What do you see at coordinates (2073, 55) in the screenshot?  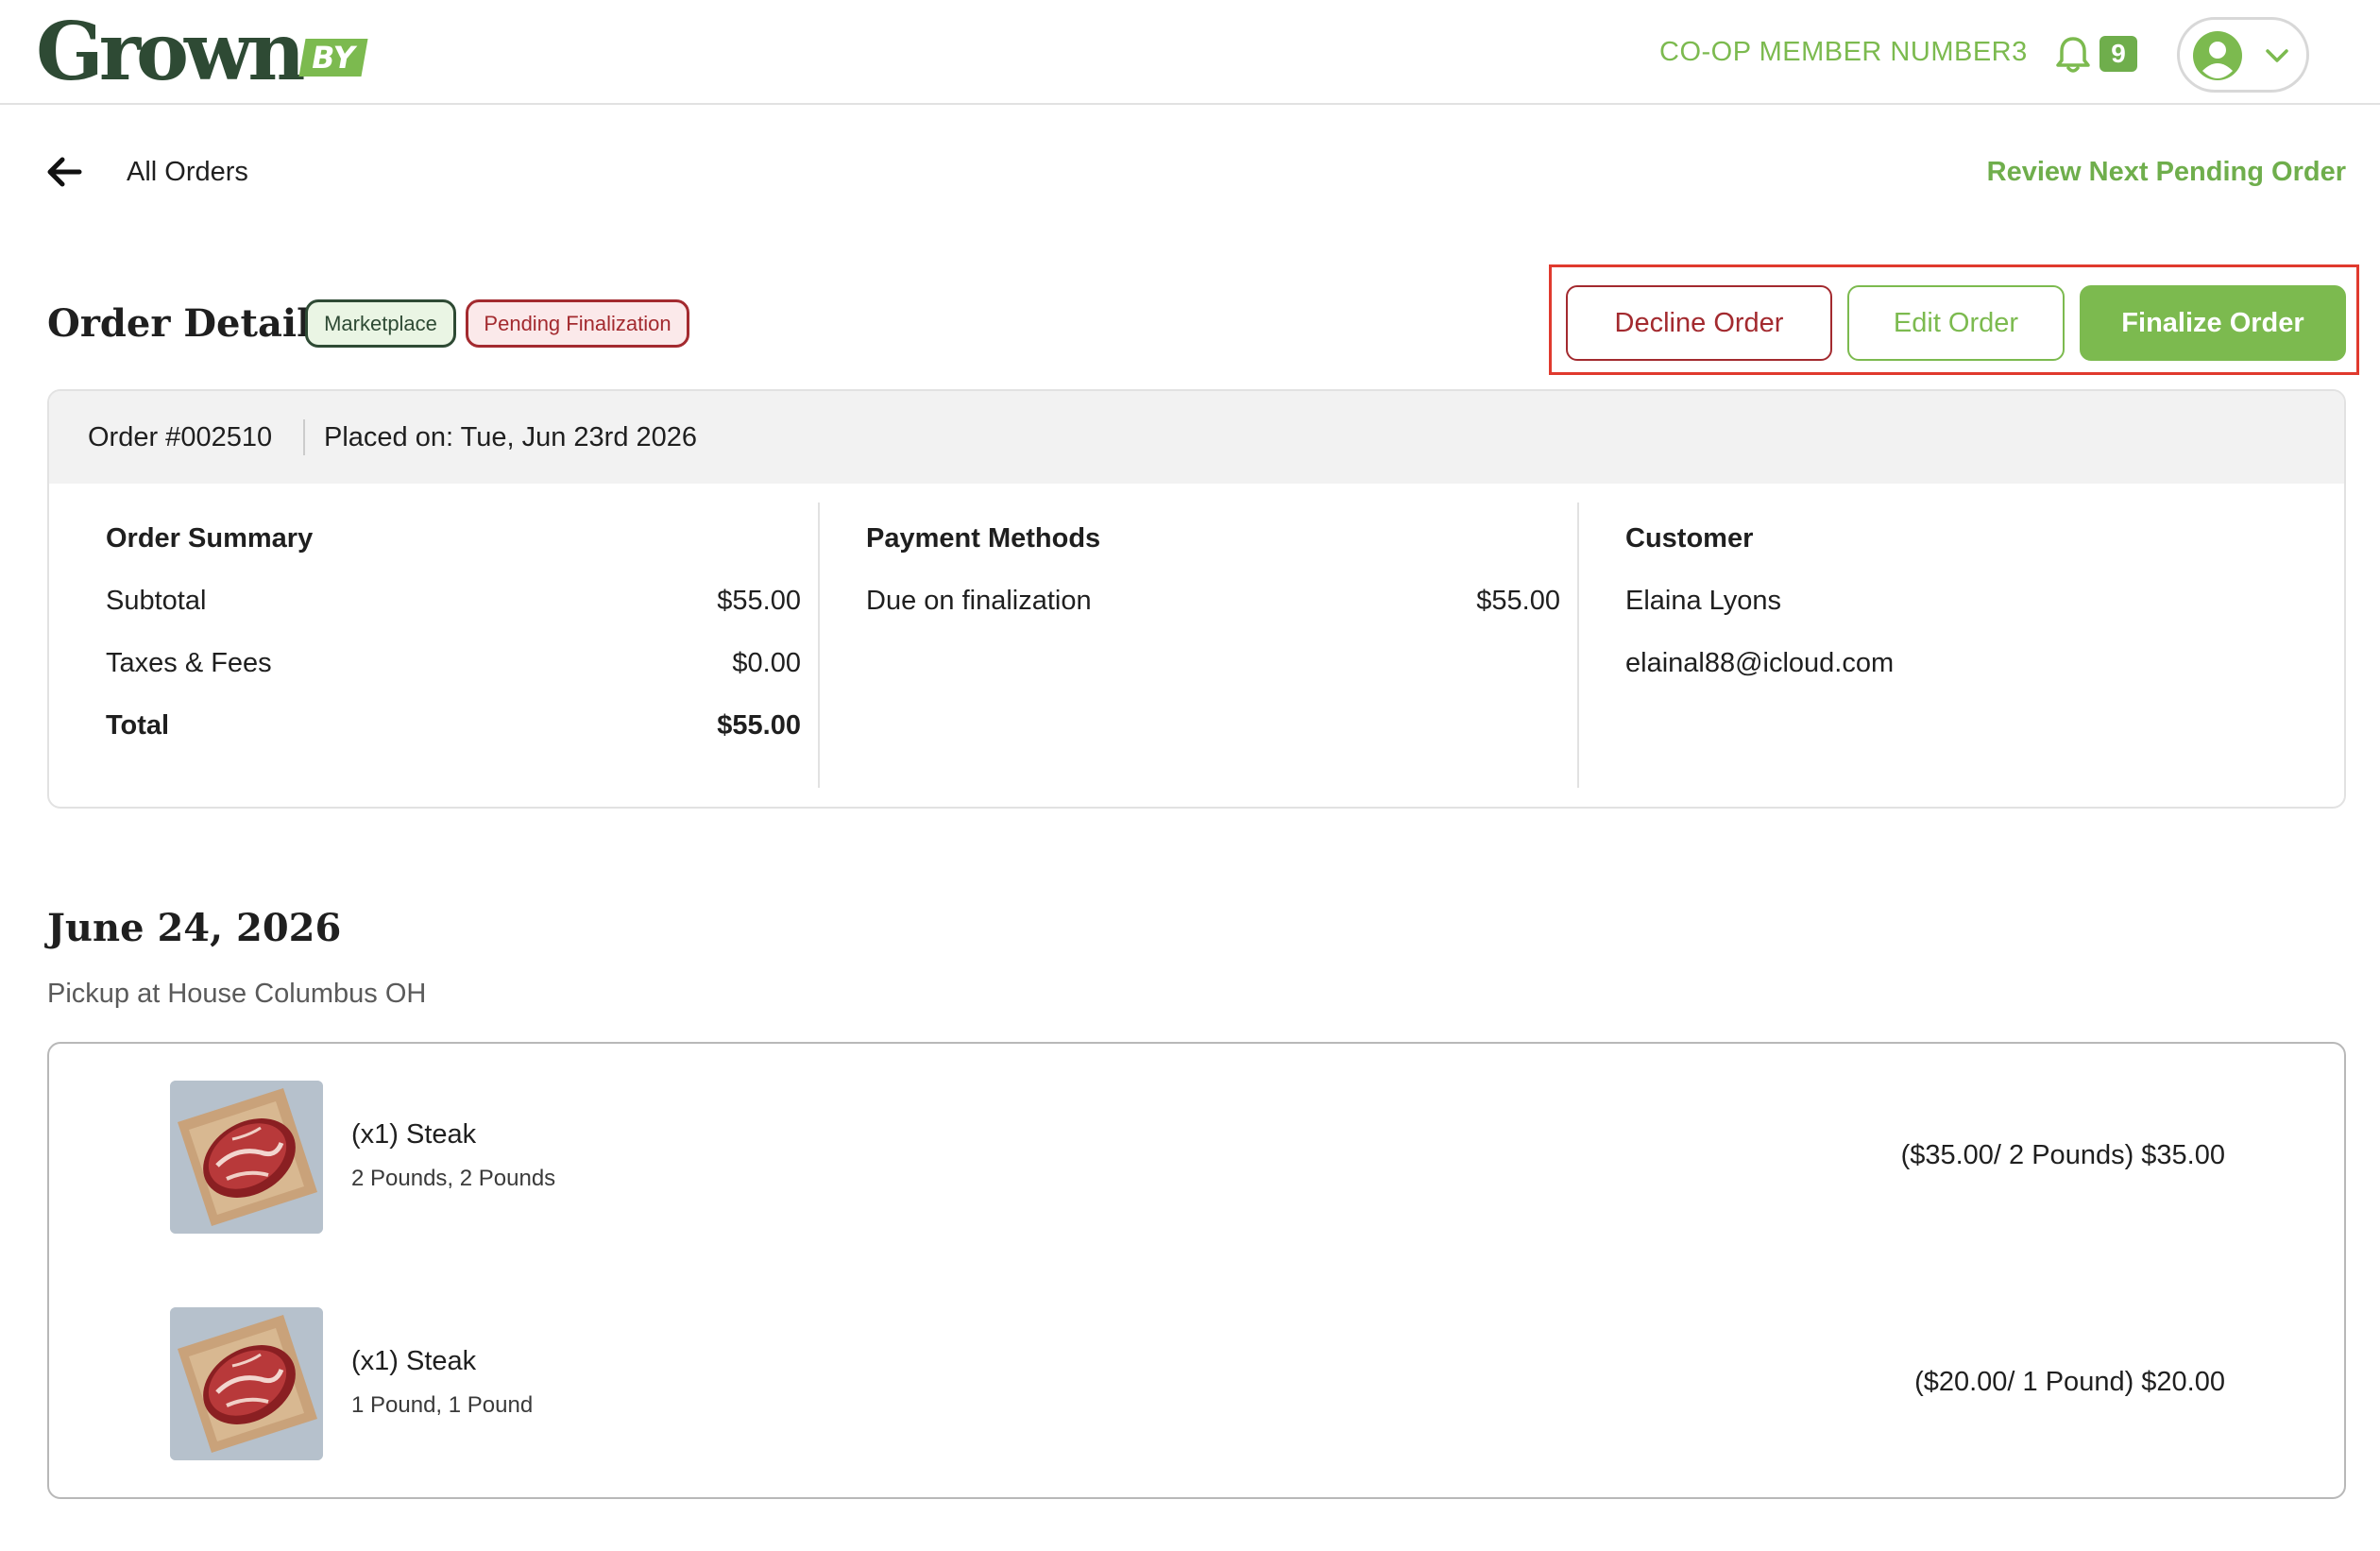 I see `bell-icon` at bounding box center [2073, 55].